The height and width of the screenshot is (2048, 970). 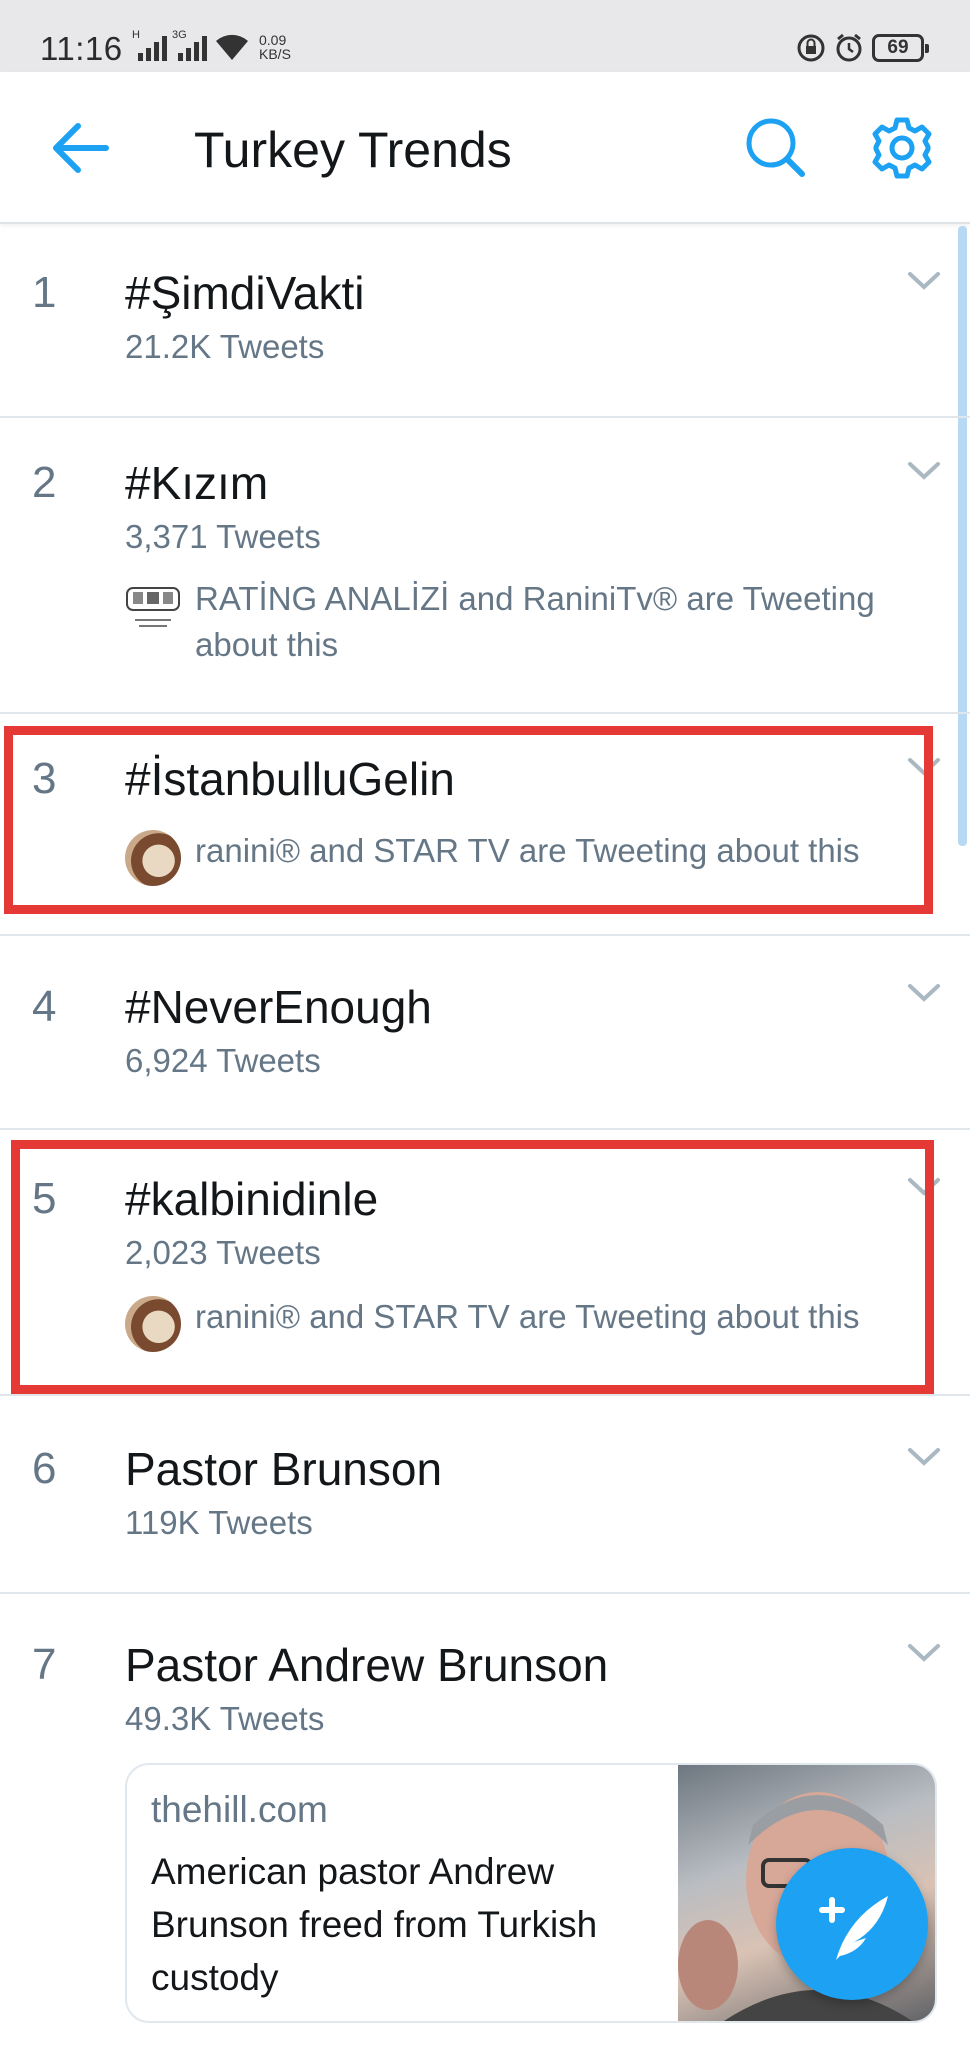 I want to click on trend-tweet-count: 21.2K Tweets, so click(x=225, y=346).